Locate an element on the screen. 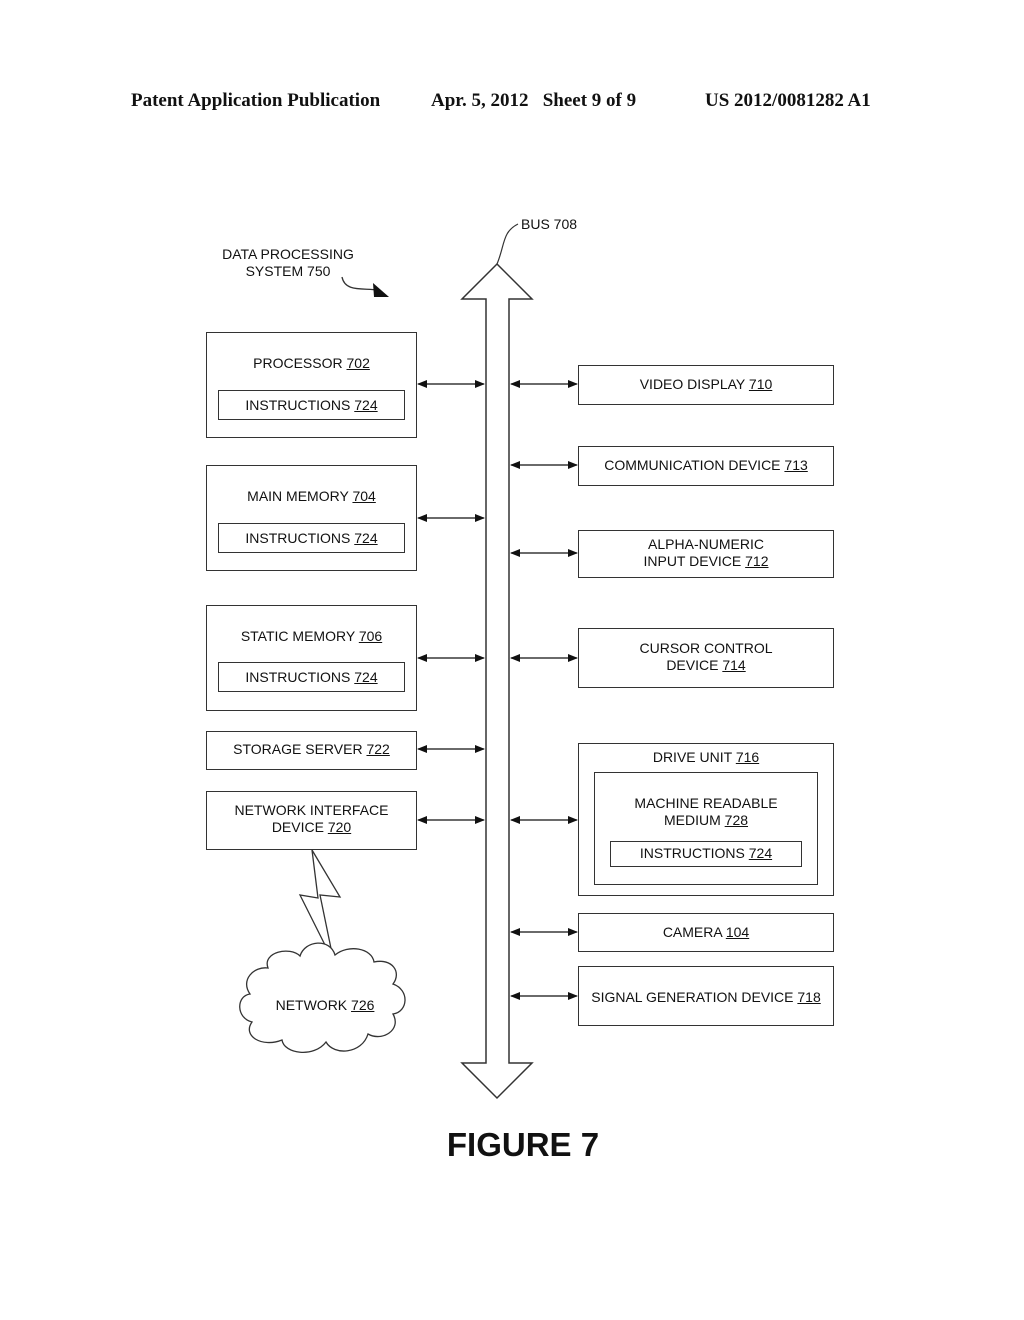  camera-ref: 104 is located at coordinates (737, 932).